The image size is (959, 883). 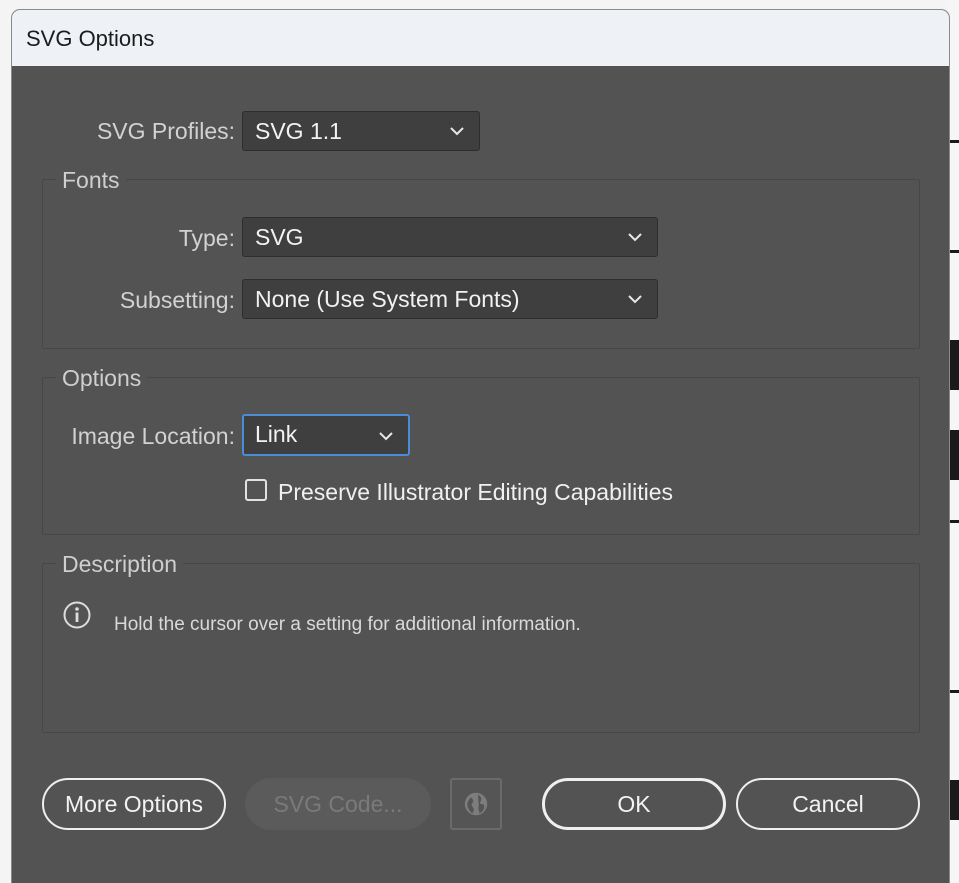 I want to click on preserve-editing-checkbox, so click(x=256, y=490).